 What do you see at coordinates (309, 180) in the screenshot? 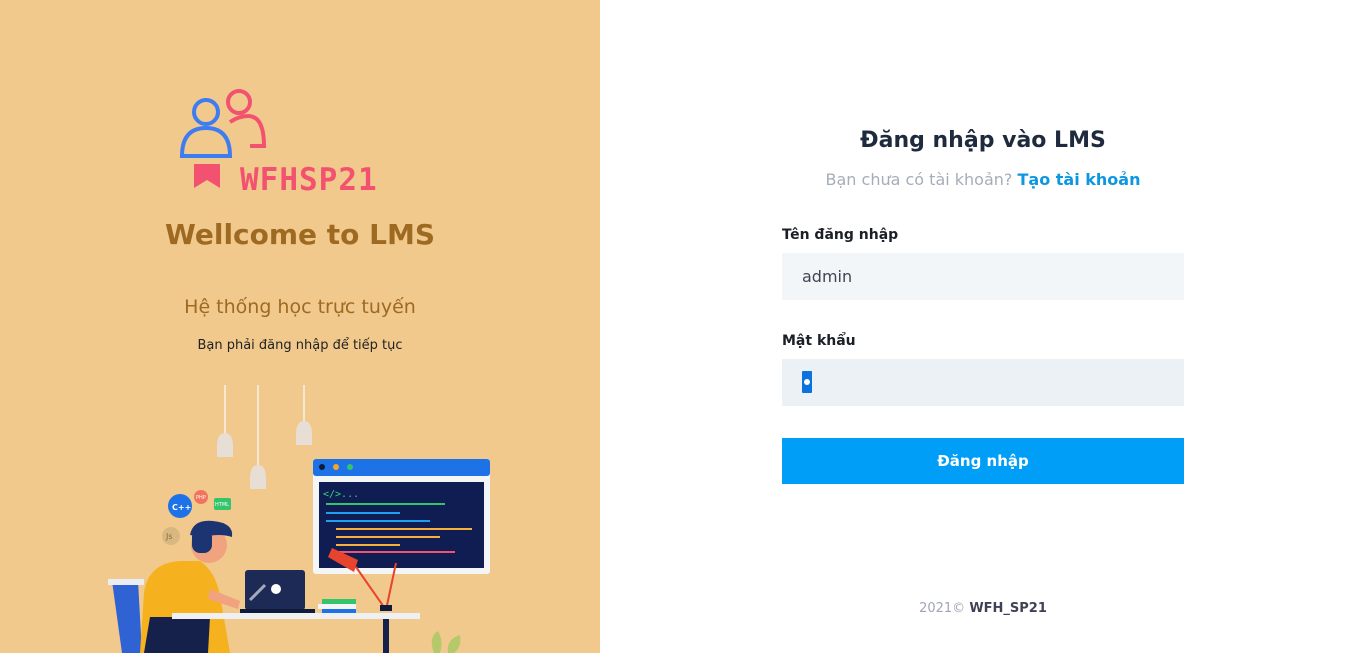
I see `brand-name: WFHSP21` at bounding box center [309, 180].